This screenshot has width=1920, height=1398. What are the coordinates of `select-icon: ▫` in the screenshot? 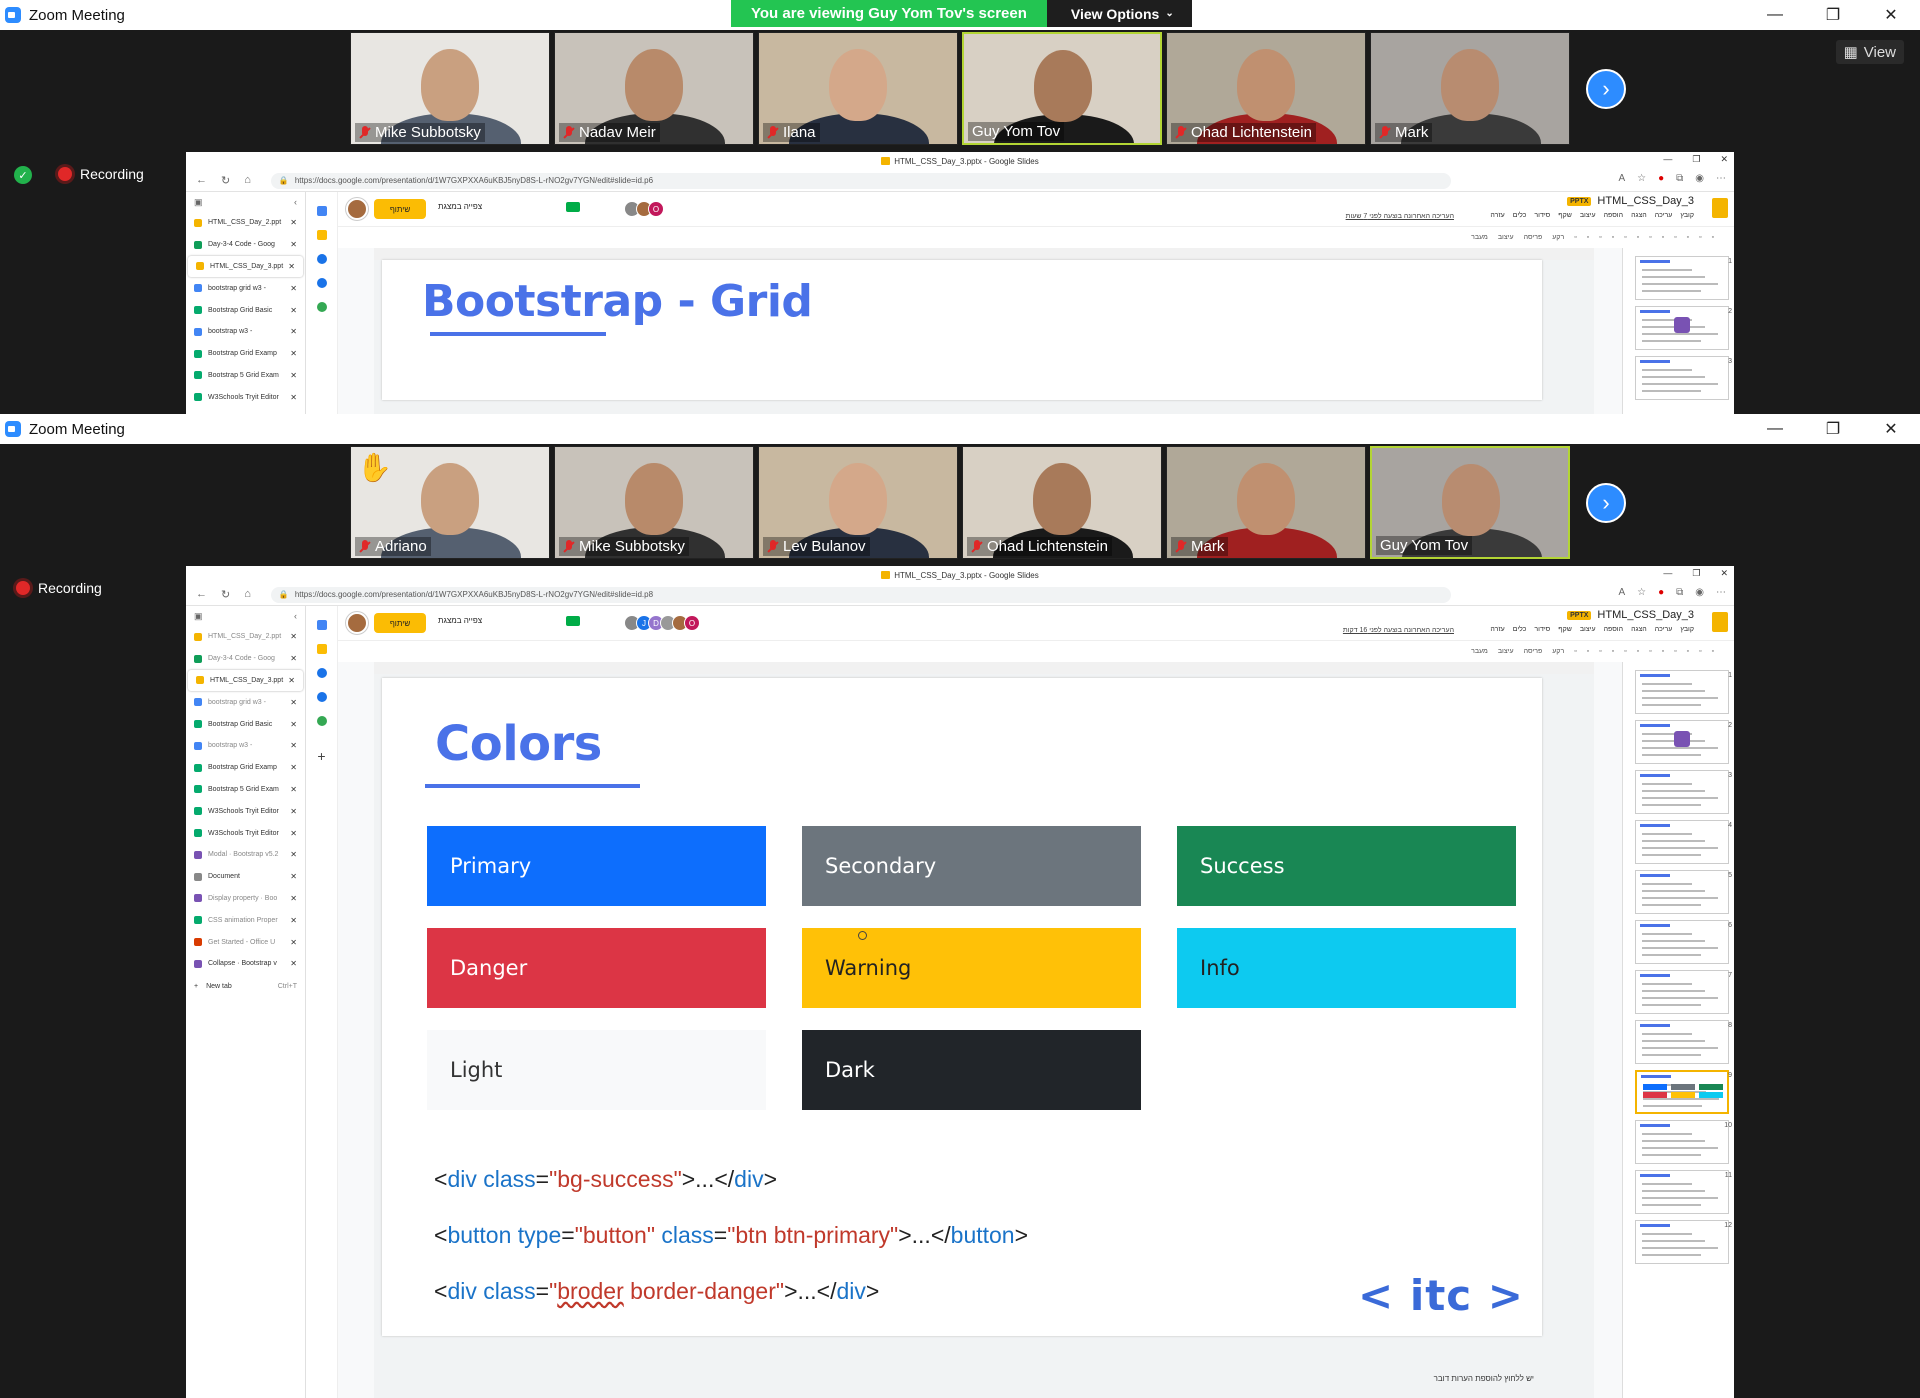 It's located at (1638, 651).